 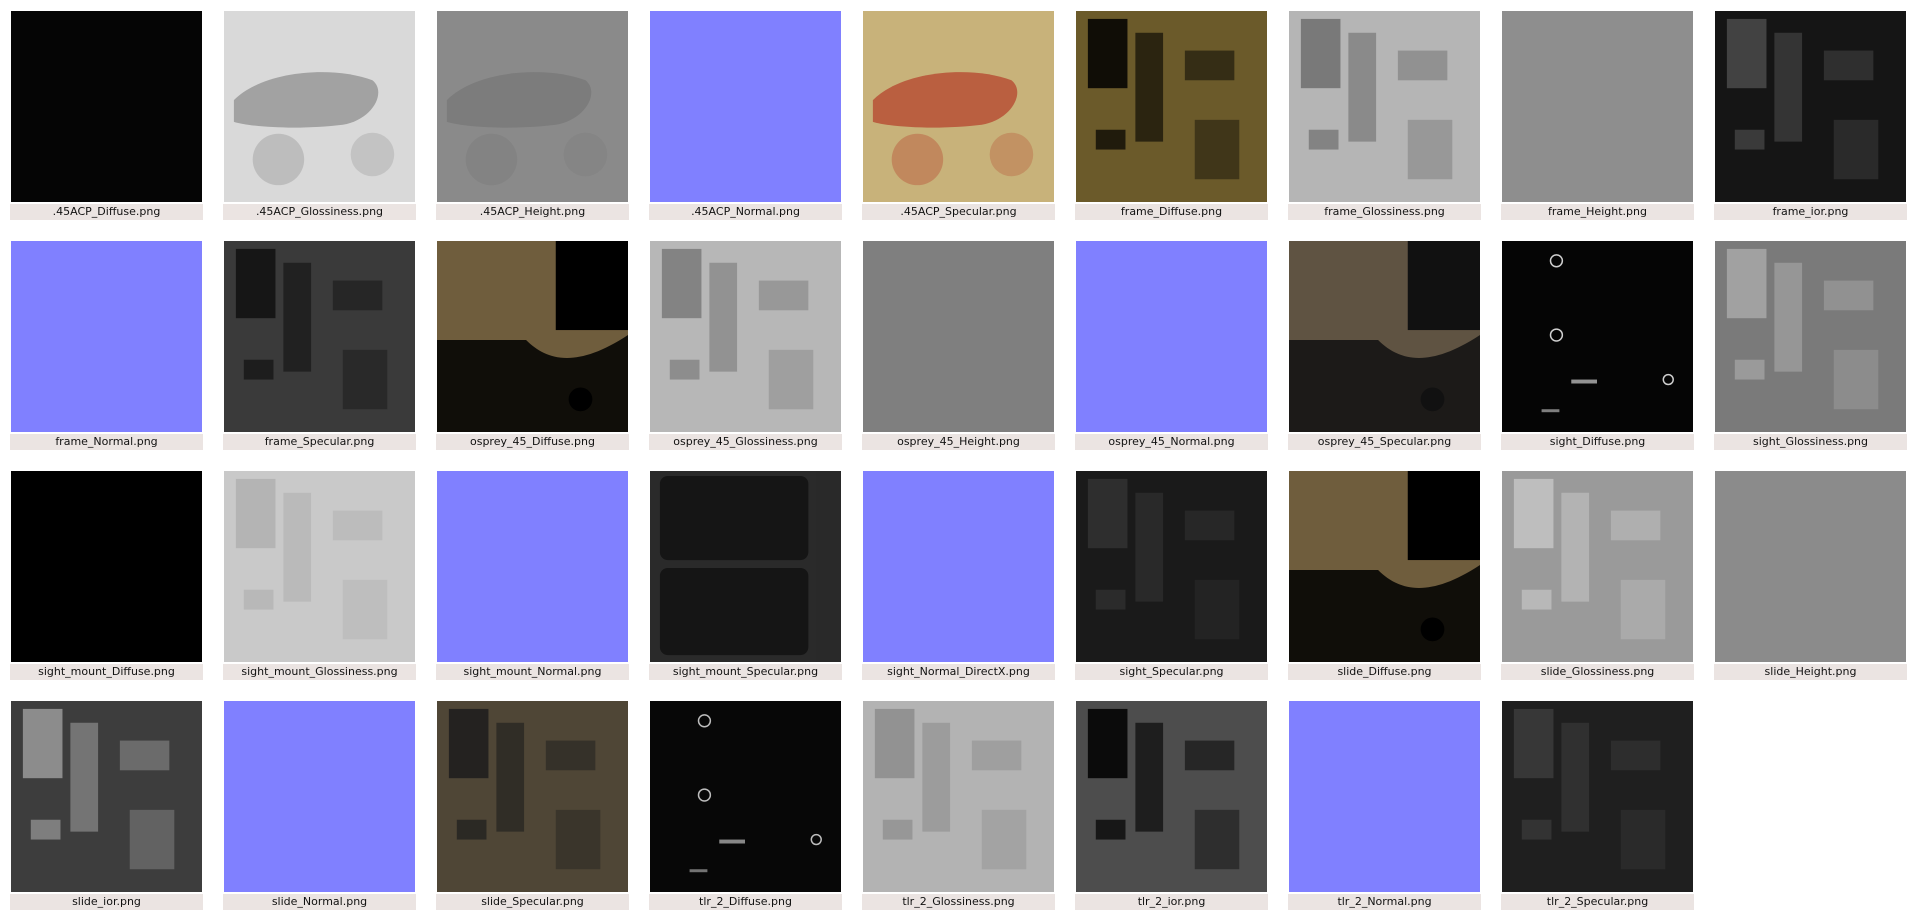 I want to click on file-name-label: sight_Specular.png, so click(x=1171, y=672).